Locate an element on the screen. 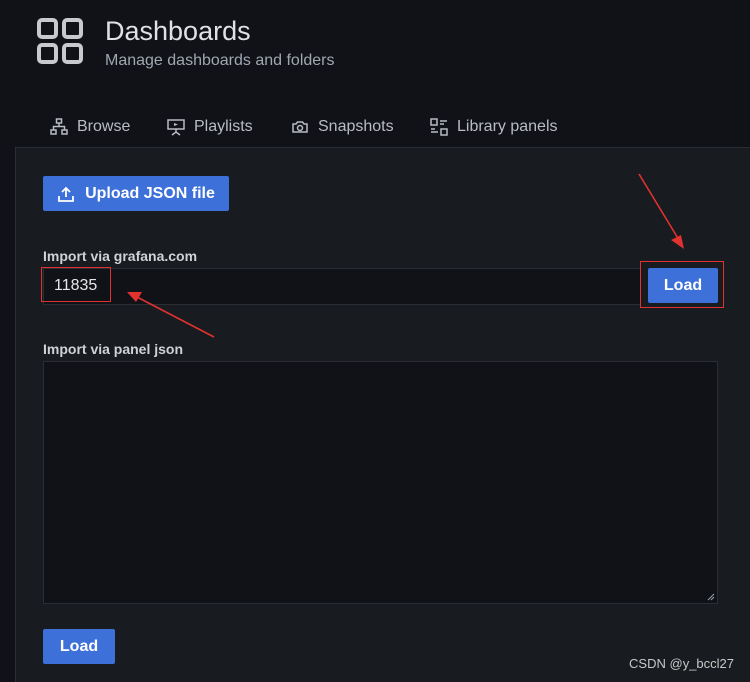 The image size is (750, 682). tab-label: Snapshots is located at coordinates (356, 126).